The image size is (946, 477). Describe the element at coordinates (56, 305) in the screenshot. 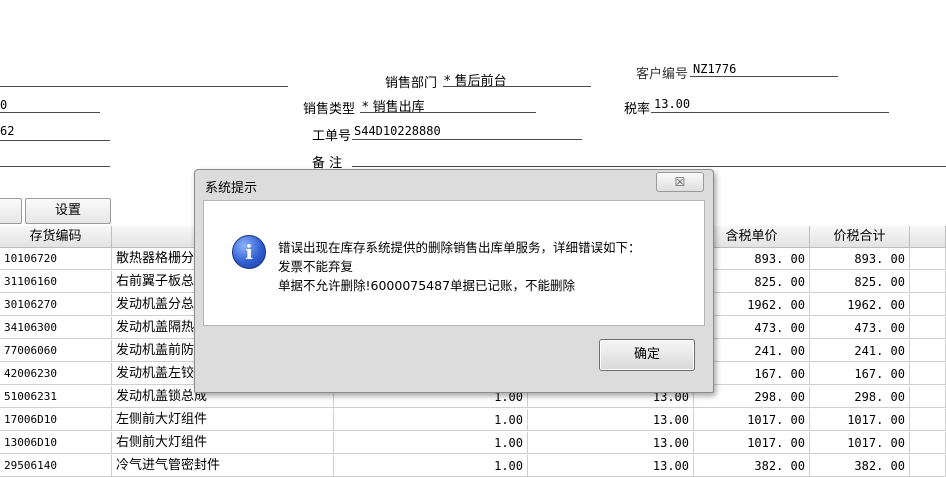

I see `cell-code: 30106270` at that location.